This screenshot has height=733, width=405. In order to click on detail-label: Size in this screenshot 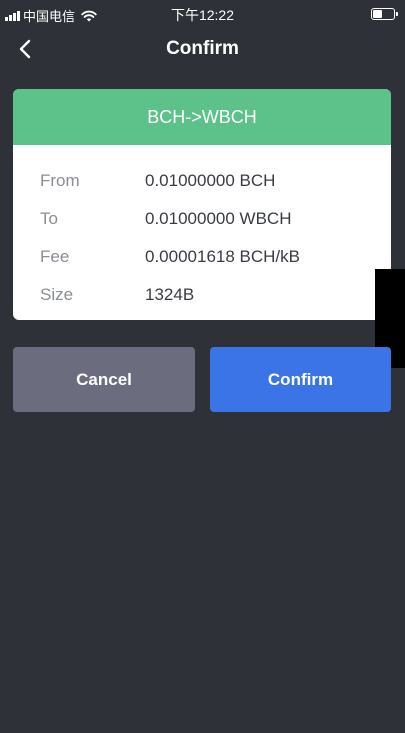, I will do `click(57, 294)`.